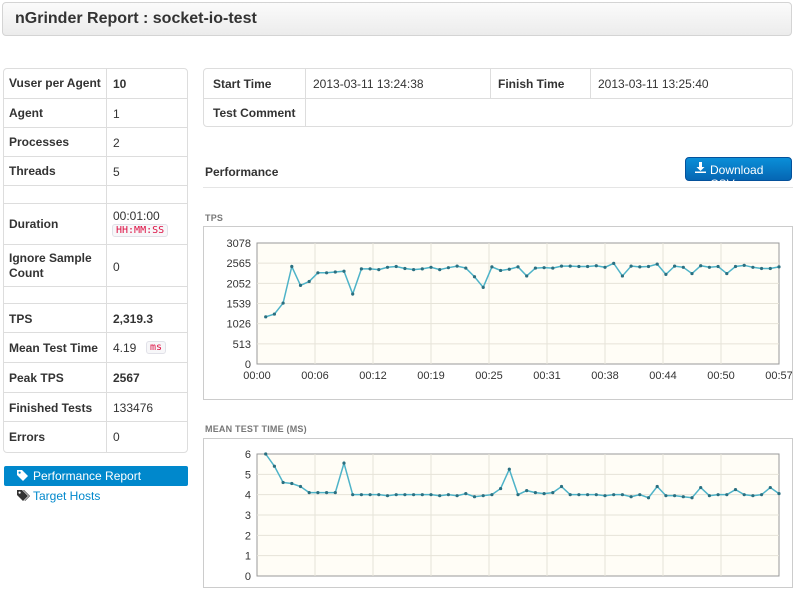 This screenshot has height=592, width=800. I want to click on section-divider, so click(498, 187).